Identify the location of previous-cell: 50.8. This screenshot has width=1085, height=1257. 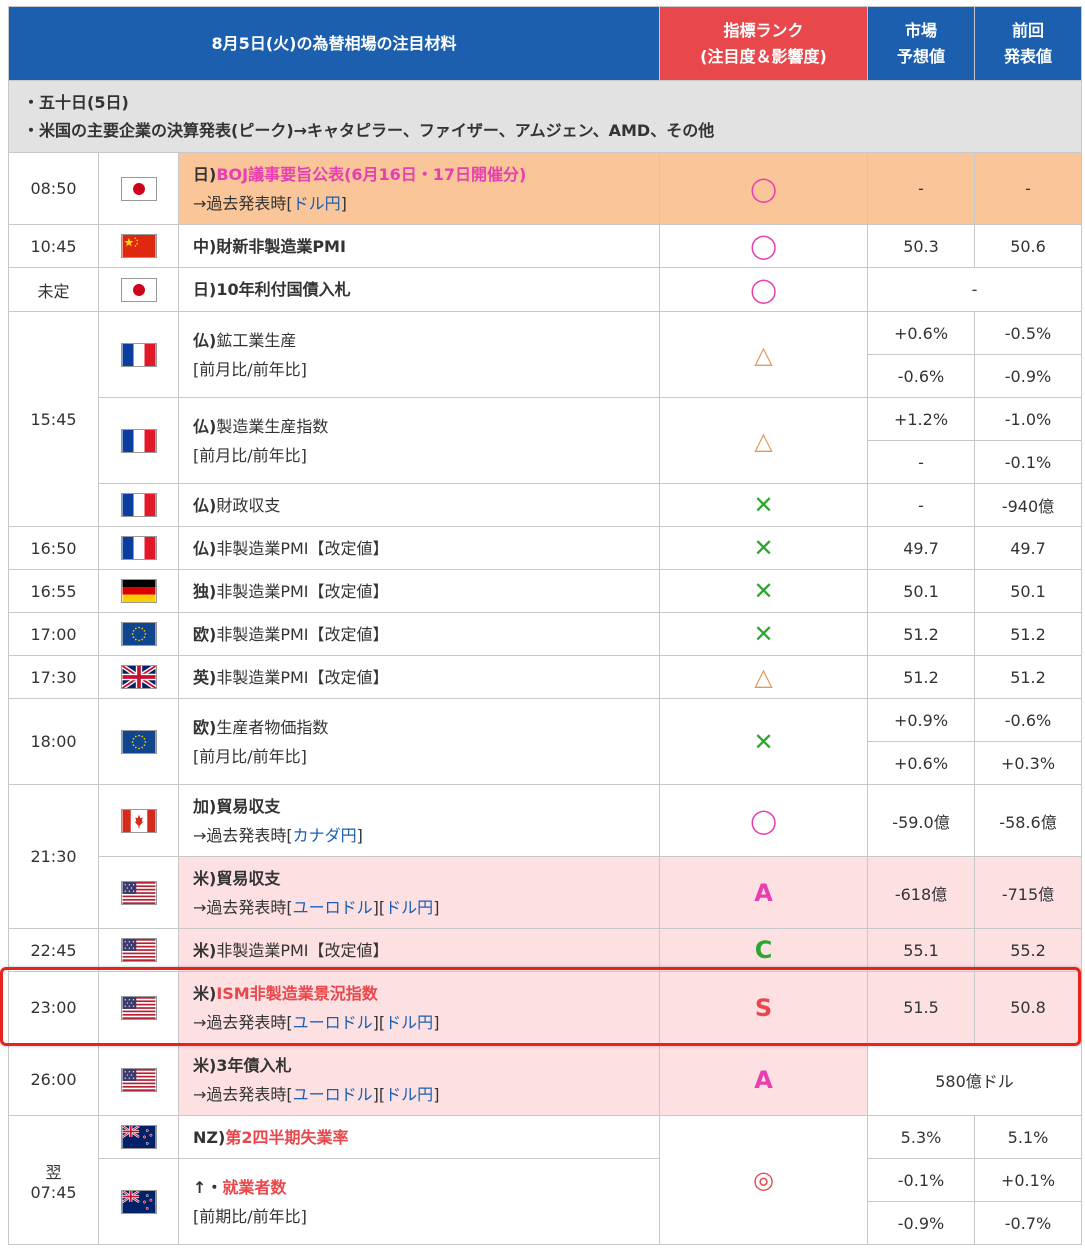
(1028, 1007).